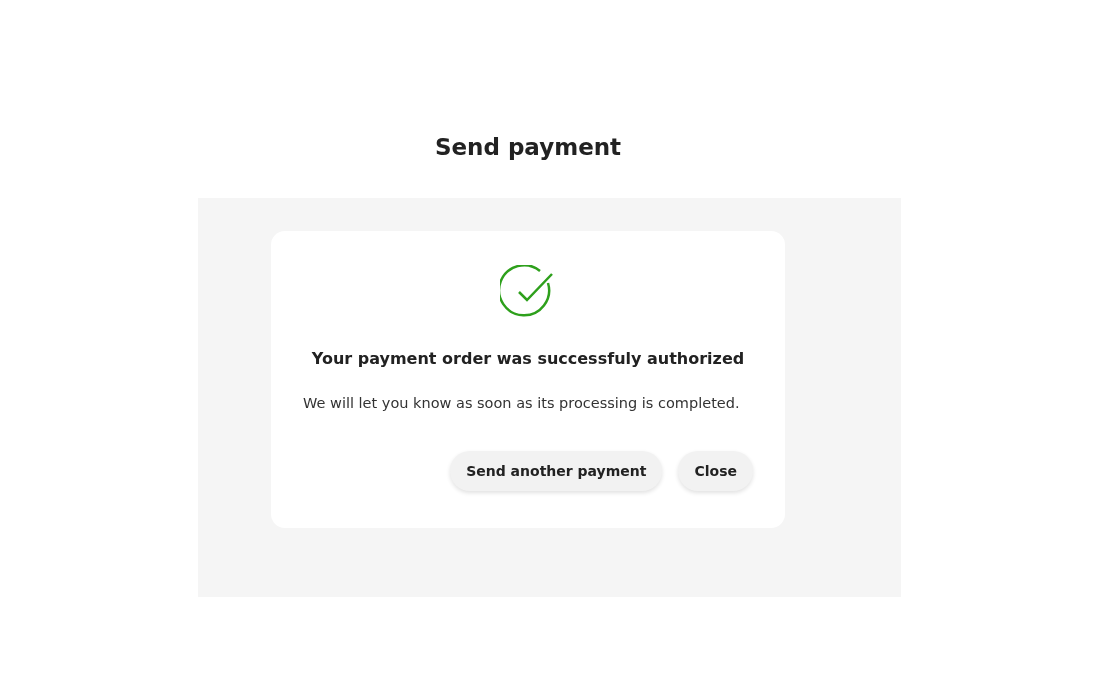  I want to click on page-title: Send payment, so click(528, 147).